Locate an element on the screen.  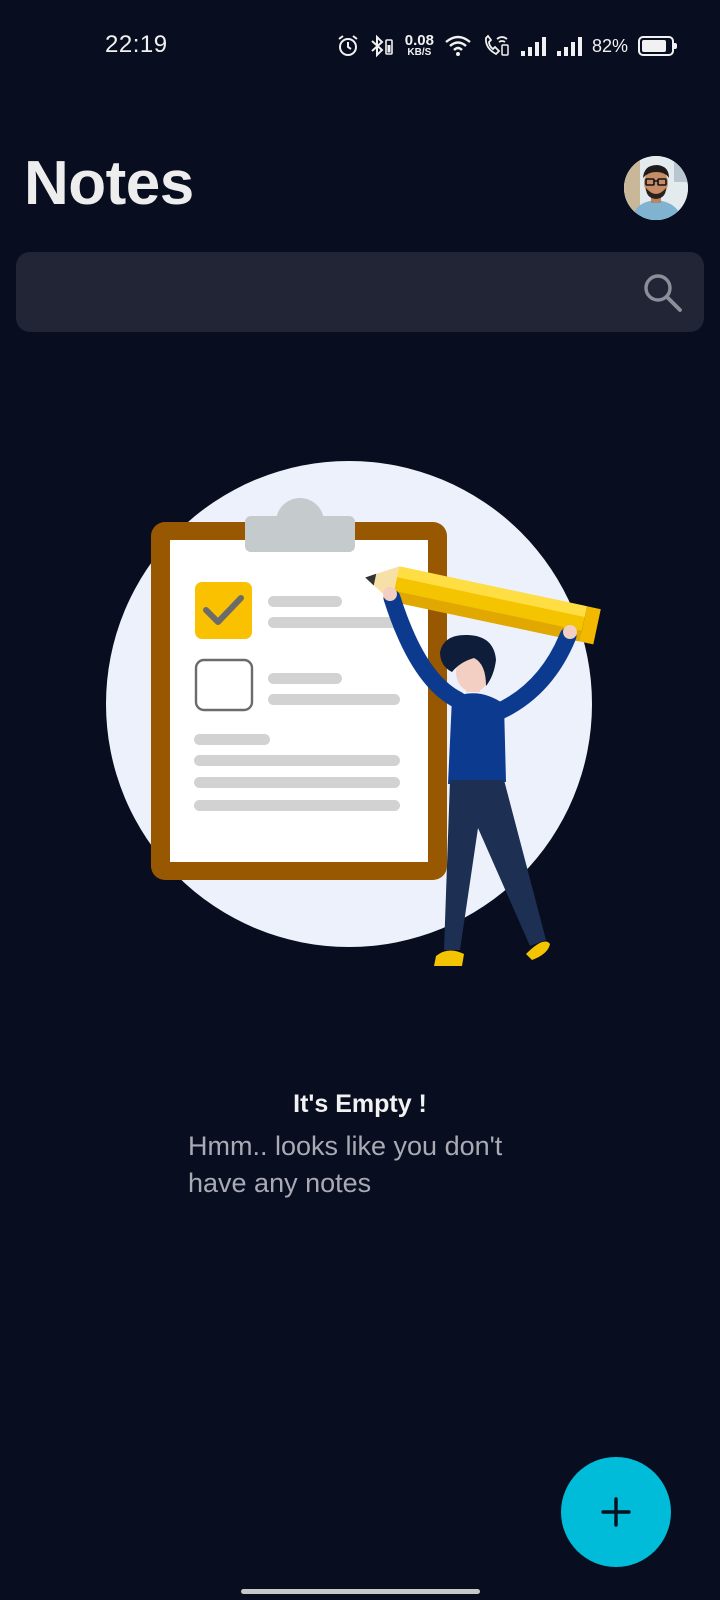
status-time: 22:19 is located at coordinates (136, 44).